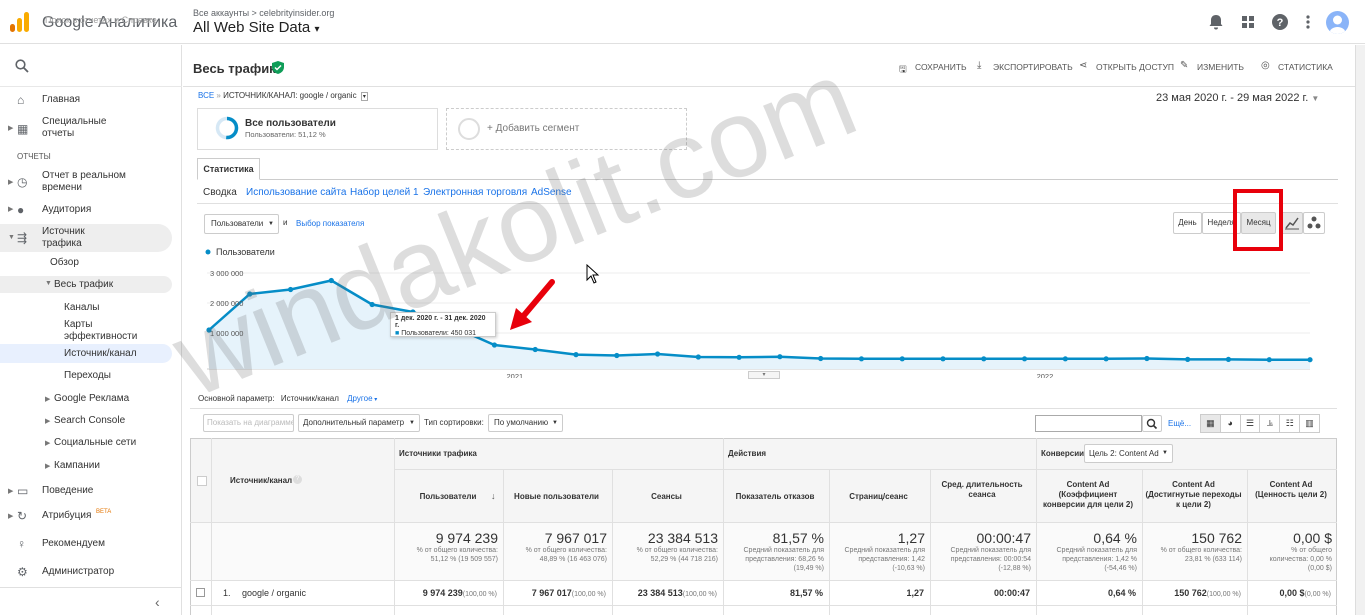 The image size is (1365, 615). Describe the element at coordinates (1135, 67) in the screenshot. I see `share-button: ОТКРЫТЬ ДОСТУП` at that location.